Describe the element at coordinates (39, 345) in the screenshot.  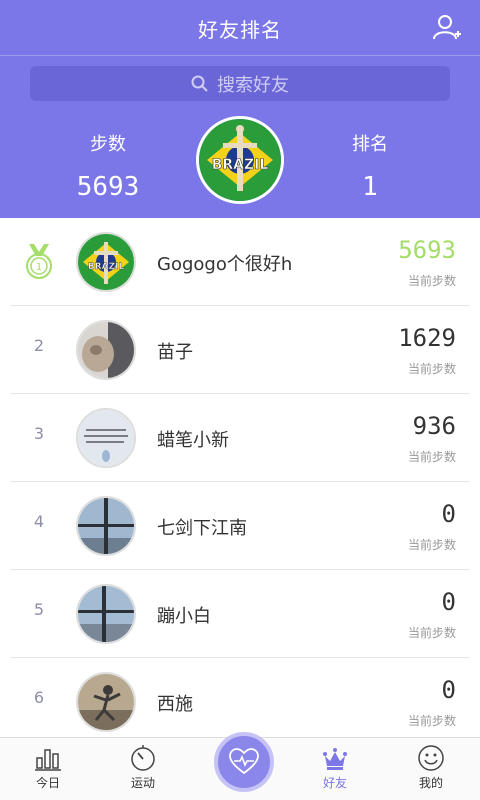
I see `rank-number: 2` at that location.